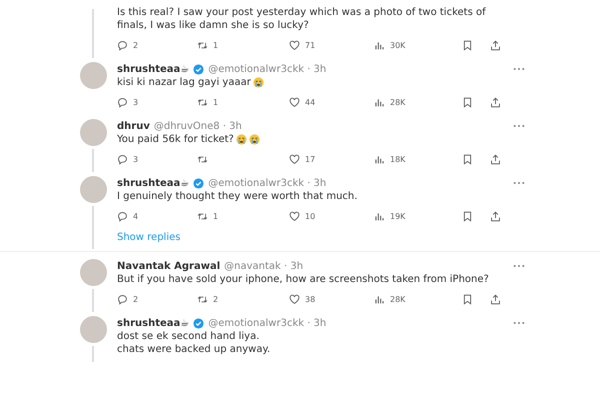 The width and height of the screenshot is (600, 400). I want to click on user-name: dhruv, so click(133, 126).